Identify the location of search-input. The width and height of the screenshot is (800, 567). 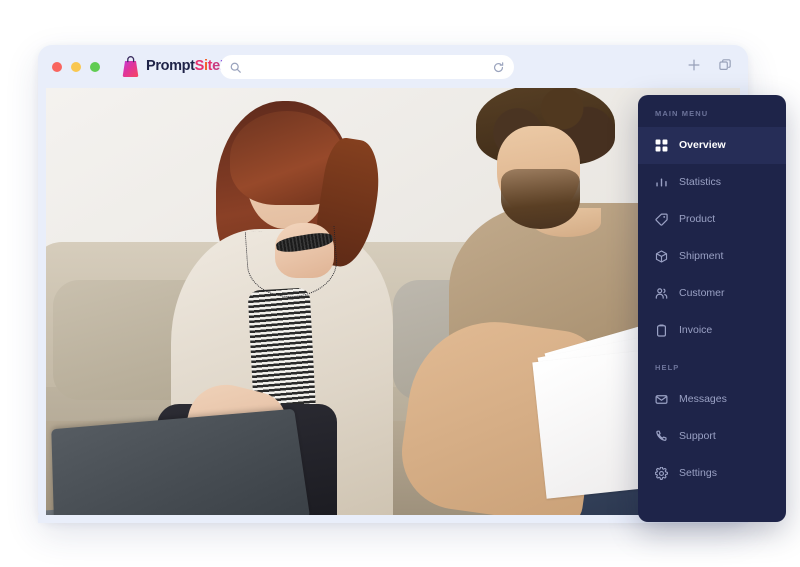
(367, 67).